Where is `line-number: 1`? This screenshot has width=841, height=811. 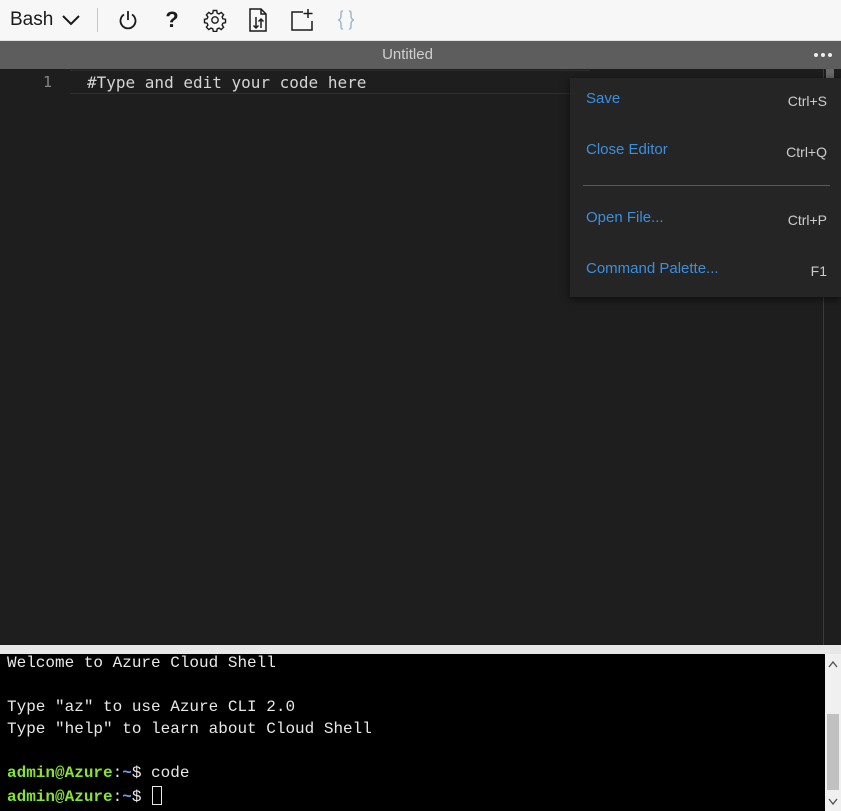
line-number: 1 is located at coordinates (47, 82).